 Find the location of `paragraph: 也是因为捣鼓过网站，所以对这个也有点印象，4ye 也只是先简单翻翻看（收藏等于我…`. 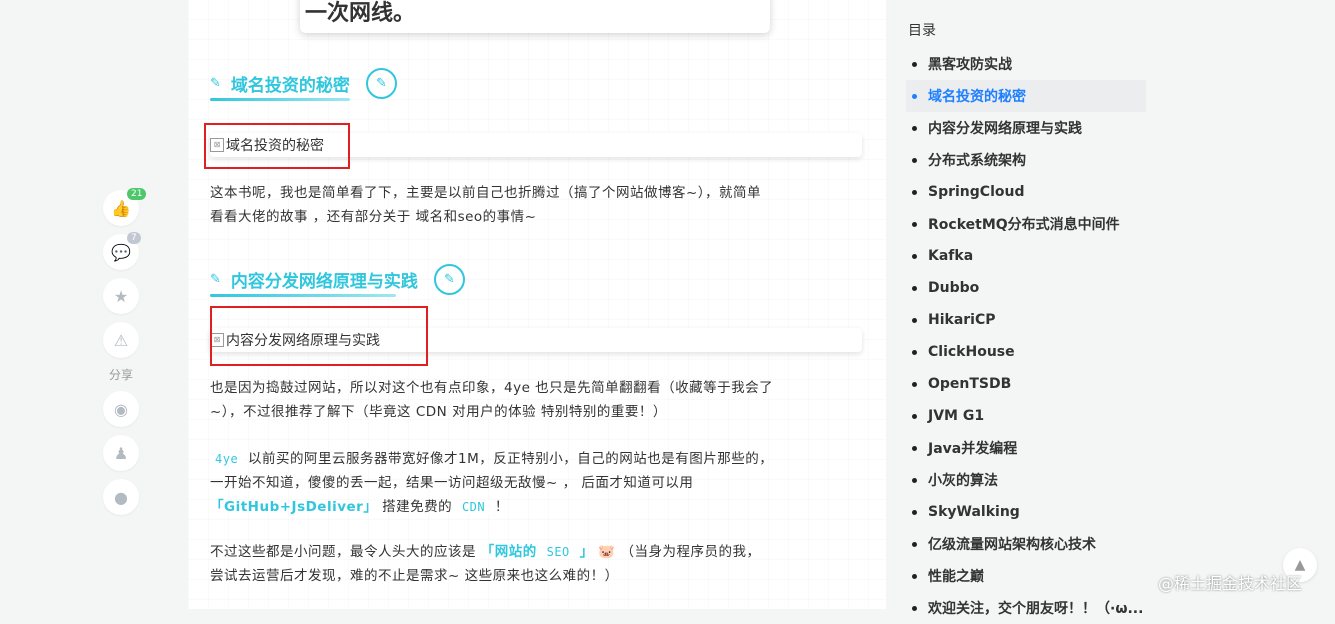

paragraph: 也是因为捣鼓过网站，所以对这个也有点印象，4ye 也只是先简单翻翻看（收藏等于我… is located at coordinates (535, 400).